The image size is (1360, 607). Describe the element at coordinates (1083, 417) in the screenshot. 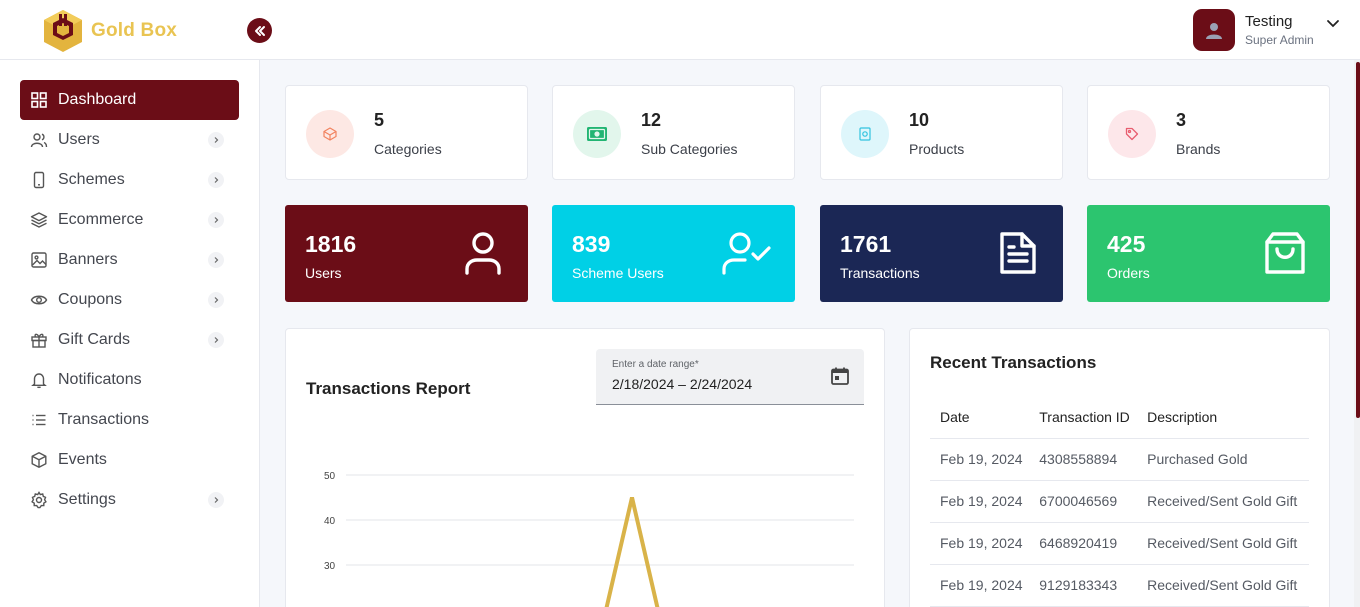

I see `column-header-transaction-id: Transaction ID` at that location.